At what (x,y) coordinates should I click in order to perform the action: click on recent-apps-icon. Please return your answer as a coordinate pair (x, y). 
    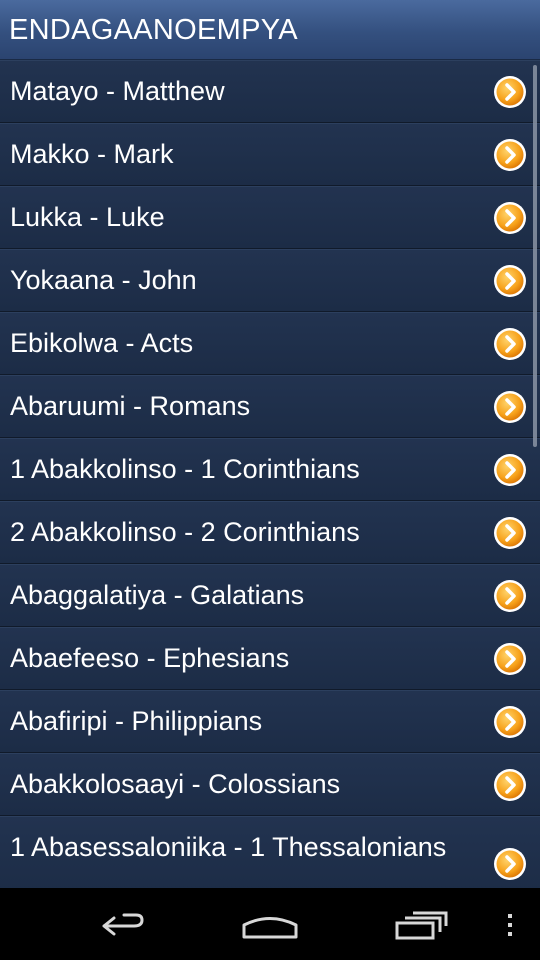
    Looking at the image, I should click on (421, 925).